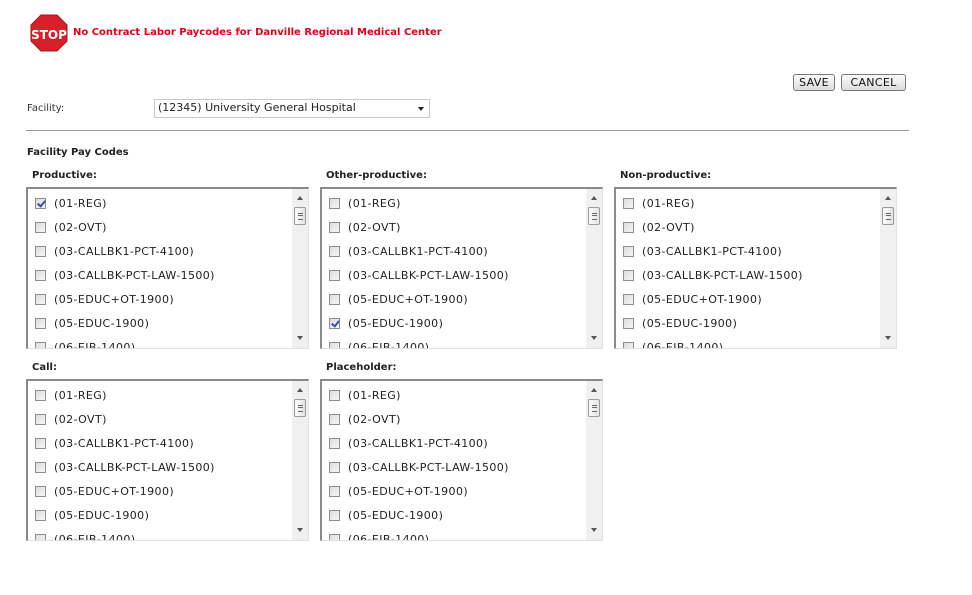 The width and height of the screenshot is (972, 595). Describe the element at coordinates (124, 443) in the screenshot. I see `paycode-label: (03-CALLBK1-PCT-4100)` at that location.